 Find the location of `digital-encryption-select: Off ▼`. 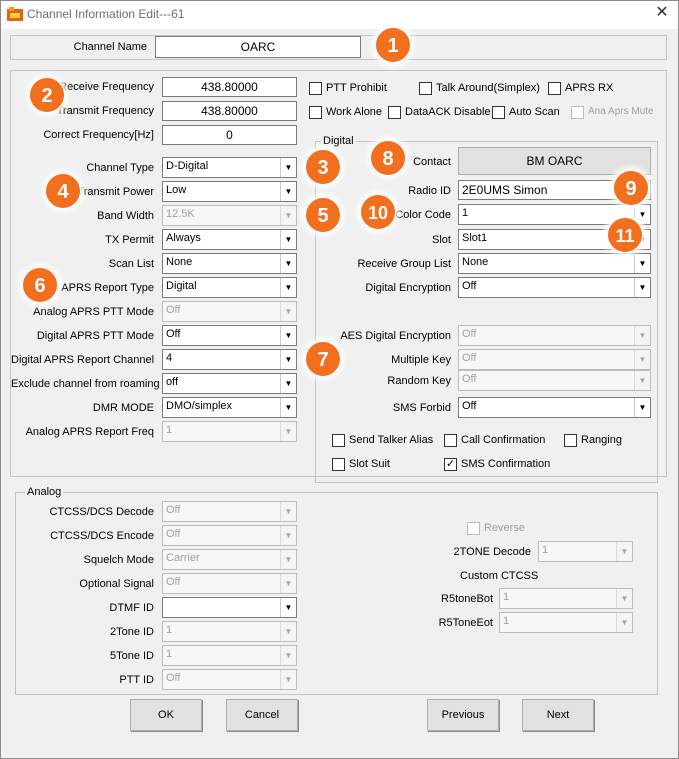

digital-encryption-select: Off ▼ is located at coordinates (554, 287).